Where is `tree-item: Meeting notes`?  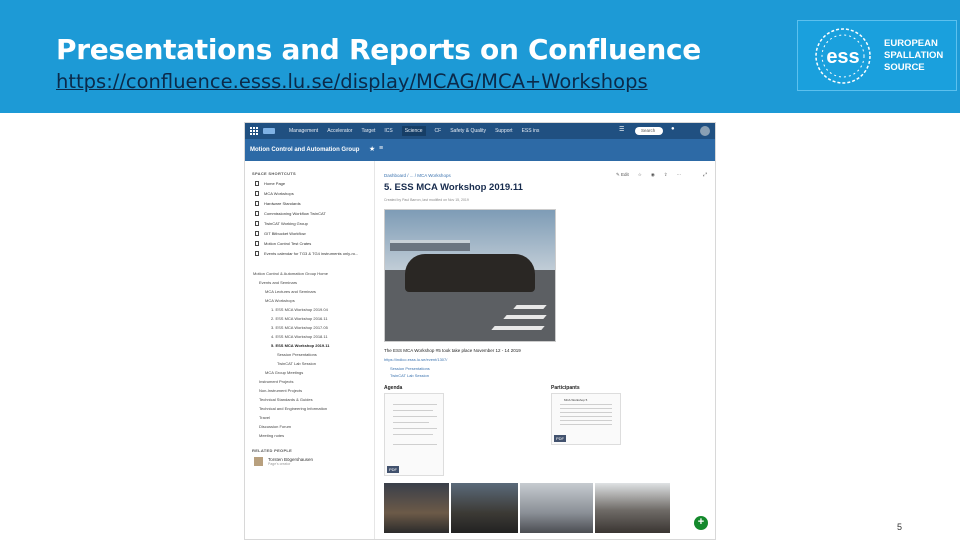 tree-item: Meeting notes is located at coordinates (271, 435).